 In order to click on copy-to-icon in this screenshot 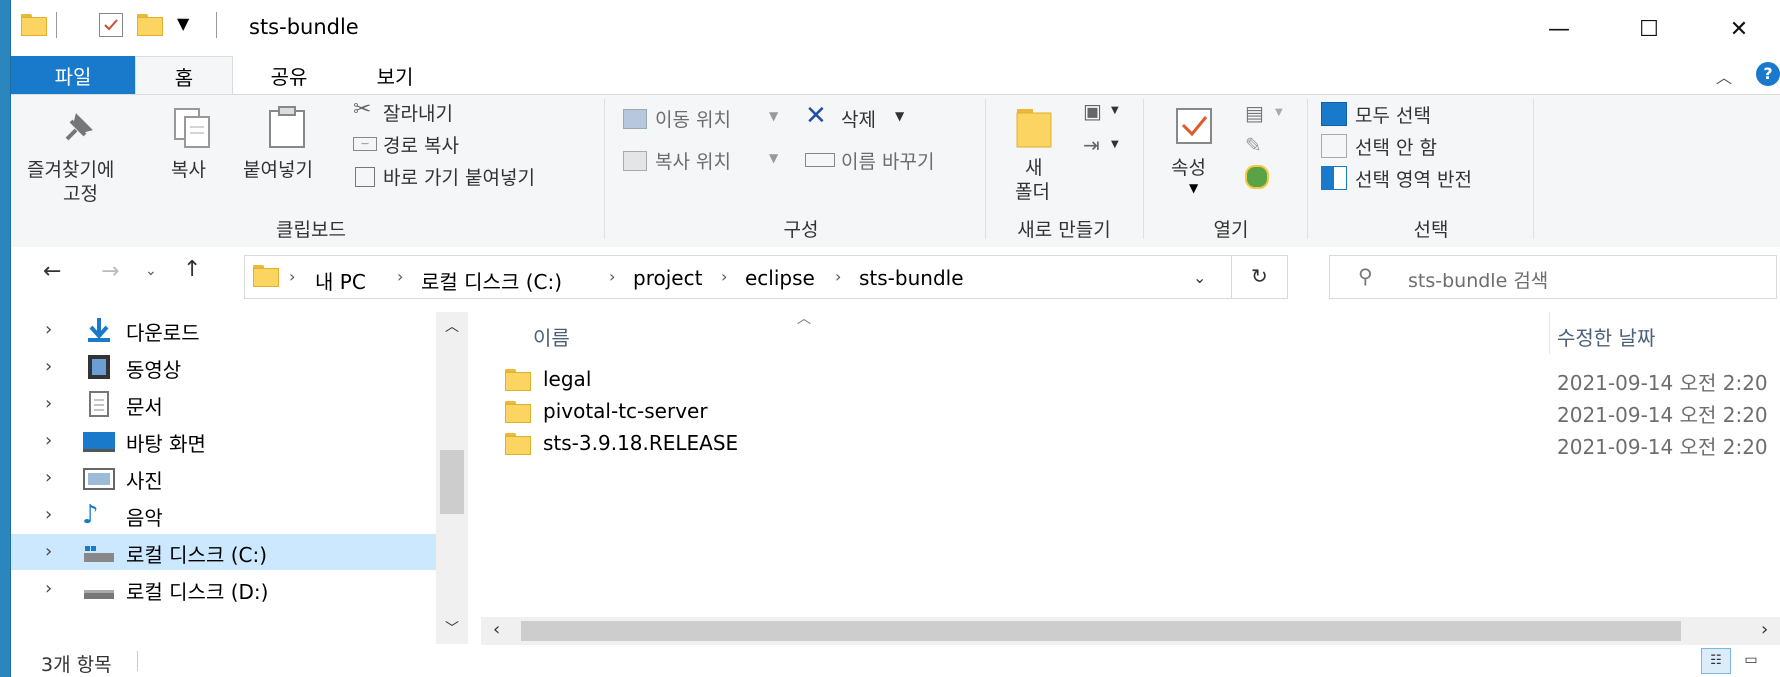, I will do `click(635, 161)`.